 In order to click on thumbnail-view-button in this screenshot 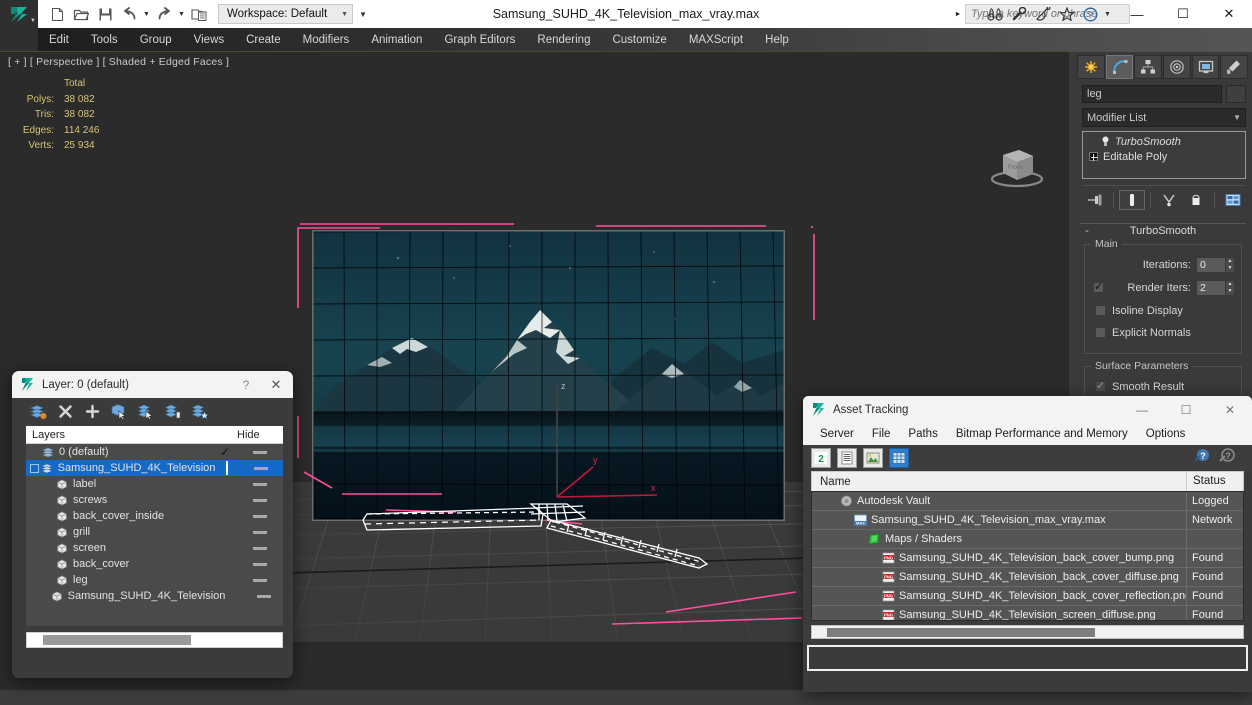, I will do `click(873, 458)`.